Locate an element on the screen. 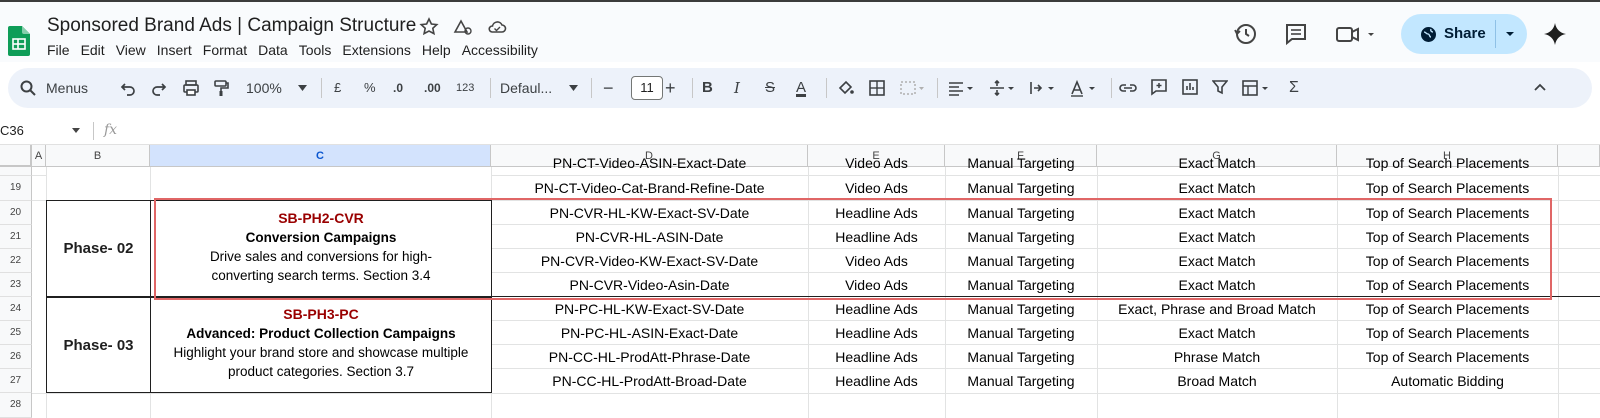  column-header-c: C is located at coordinates (320, 156).